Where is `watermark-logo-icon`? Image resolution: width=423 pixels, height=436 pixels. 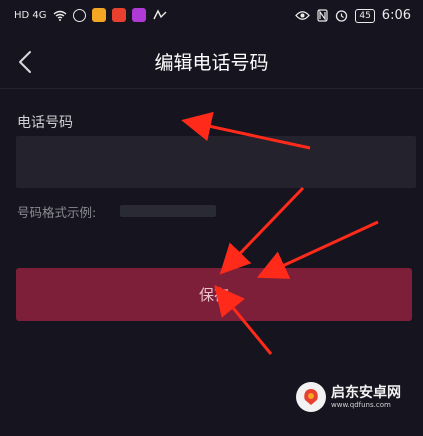
watermark-logo-icon is located at coordinates (311, 397).